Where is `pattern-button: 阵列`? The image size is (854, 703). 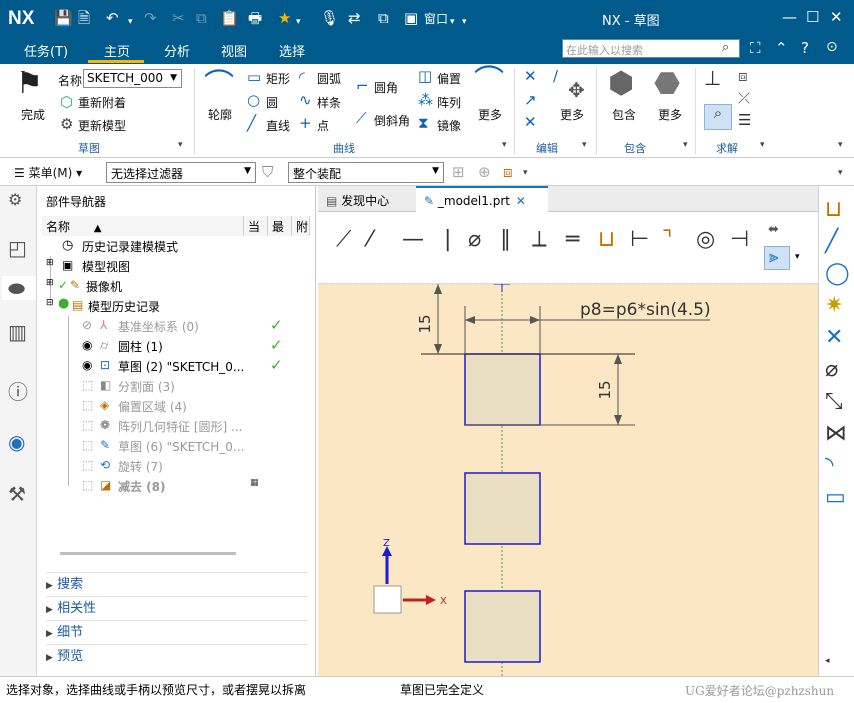
pattern-button: 阵列 is located at coordinates (449, 102).